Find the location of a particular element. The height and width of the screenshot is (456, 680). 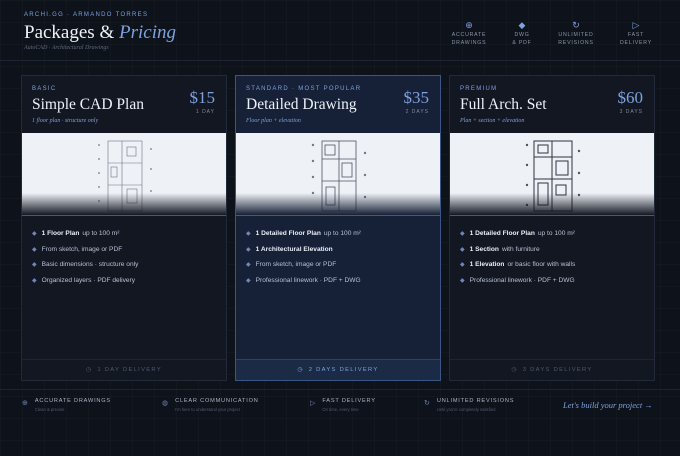

footer-feature-sub: I'm here to understand your project is located at coordinates (207, 409).